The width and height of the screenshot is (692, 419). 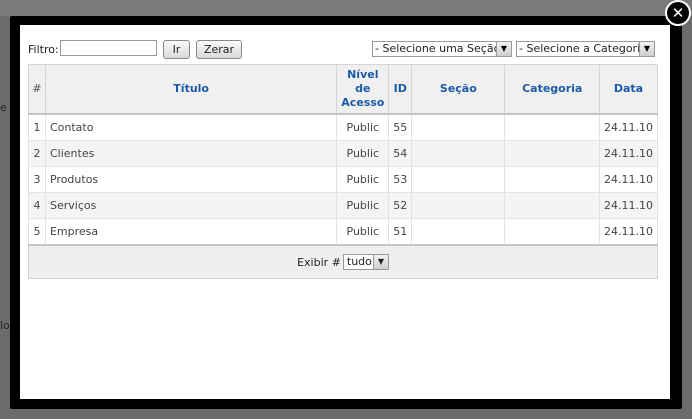 I want to click on filter-label: Filtro:, so click(x=43, y=49).